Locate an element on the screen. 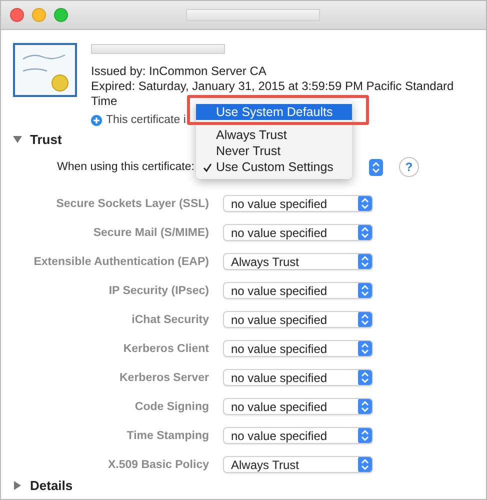 Image resolution: width=487 pixels, height=500 pixels. policy-label: iChat Security is located at coordinates (169, 320).